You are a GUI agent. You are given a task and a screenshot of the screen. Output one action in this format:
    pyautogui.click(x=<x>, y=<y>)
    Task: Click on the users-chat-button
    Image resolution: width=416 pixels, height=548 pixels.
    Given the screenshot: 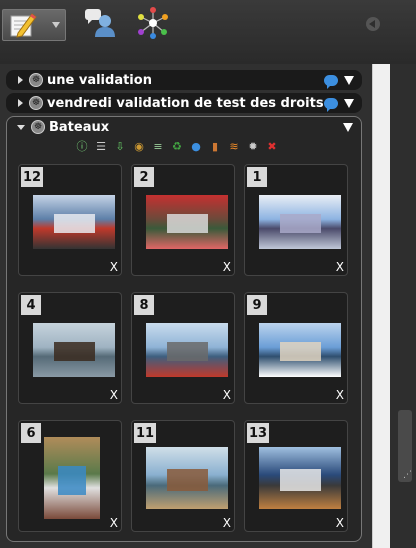 What is the action you would take?
    pyautogui.click(x=100, y=25)
    